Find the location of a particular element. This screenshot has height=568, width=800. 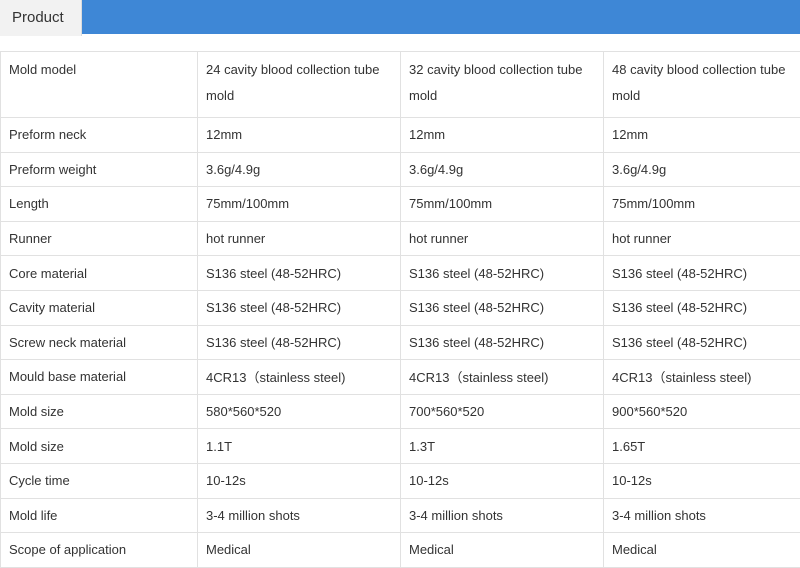

table-row: Length 75mm/100mm 75mm/100mm 75mm/100mm is located at coordinates (400, 204).